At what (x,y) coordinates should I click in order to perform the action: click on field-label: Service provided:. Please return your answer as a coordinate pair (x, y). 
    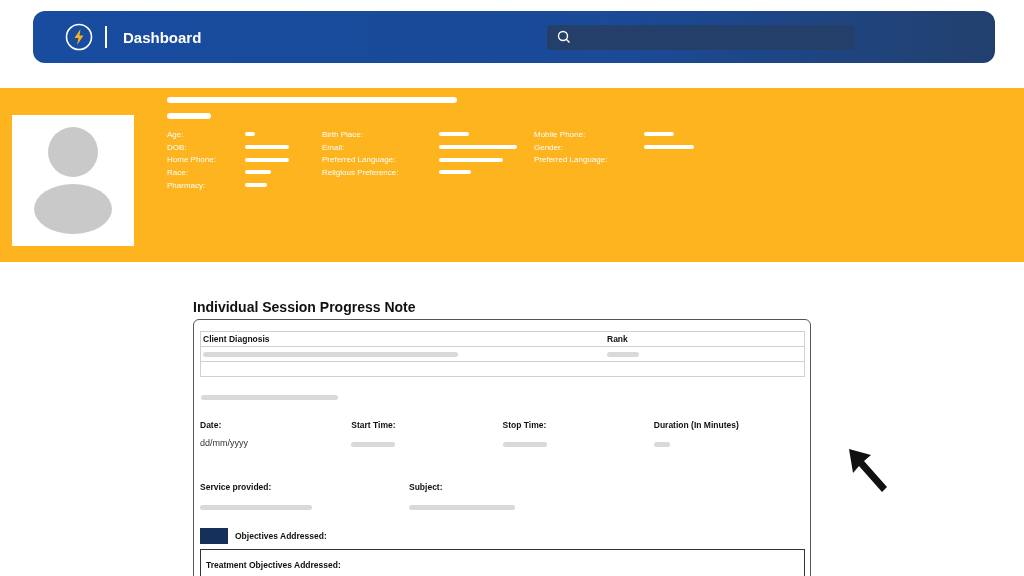
    Looking at the image, I should click on (236, 487).